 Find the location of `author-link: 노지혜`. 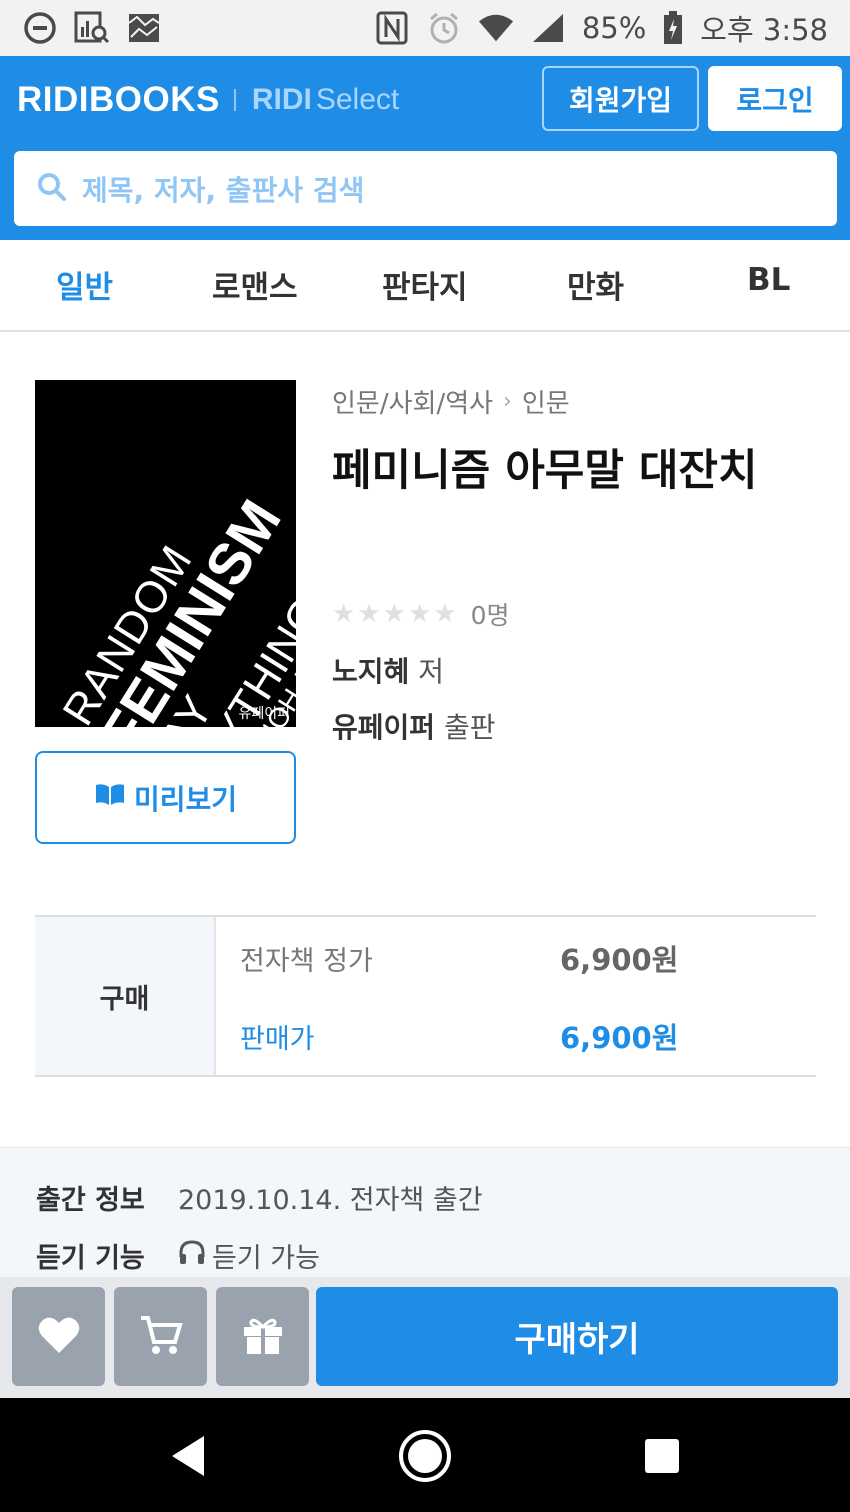

author-link: 노지혜 is located at coordinates (370, 671).